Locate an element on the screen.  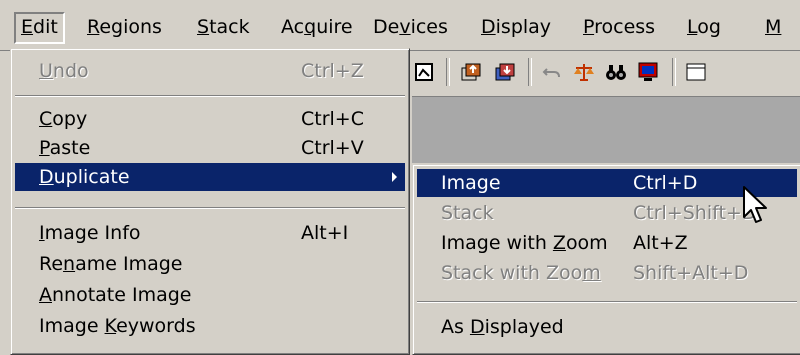
balance-icon is located at coordinates (584, 72).